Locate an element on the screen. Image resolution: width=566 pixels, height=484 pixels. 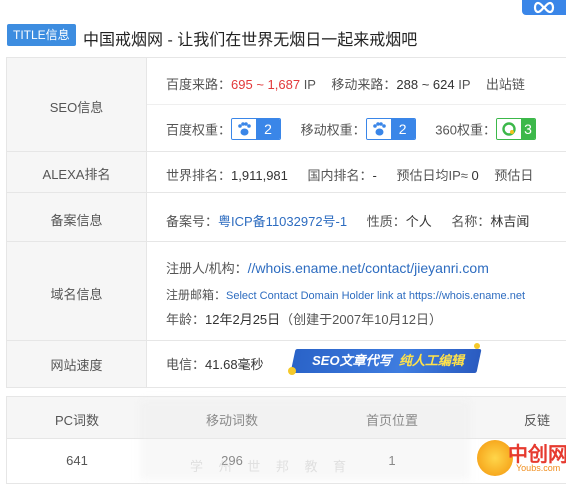
logo-url: Youbs.com is located at coordinates (538, 468).